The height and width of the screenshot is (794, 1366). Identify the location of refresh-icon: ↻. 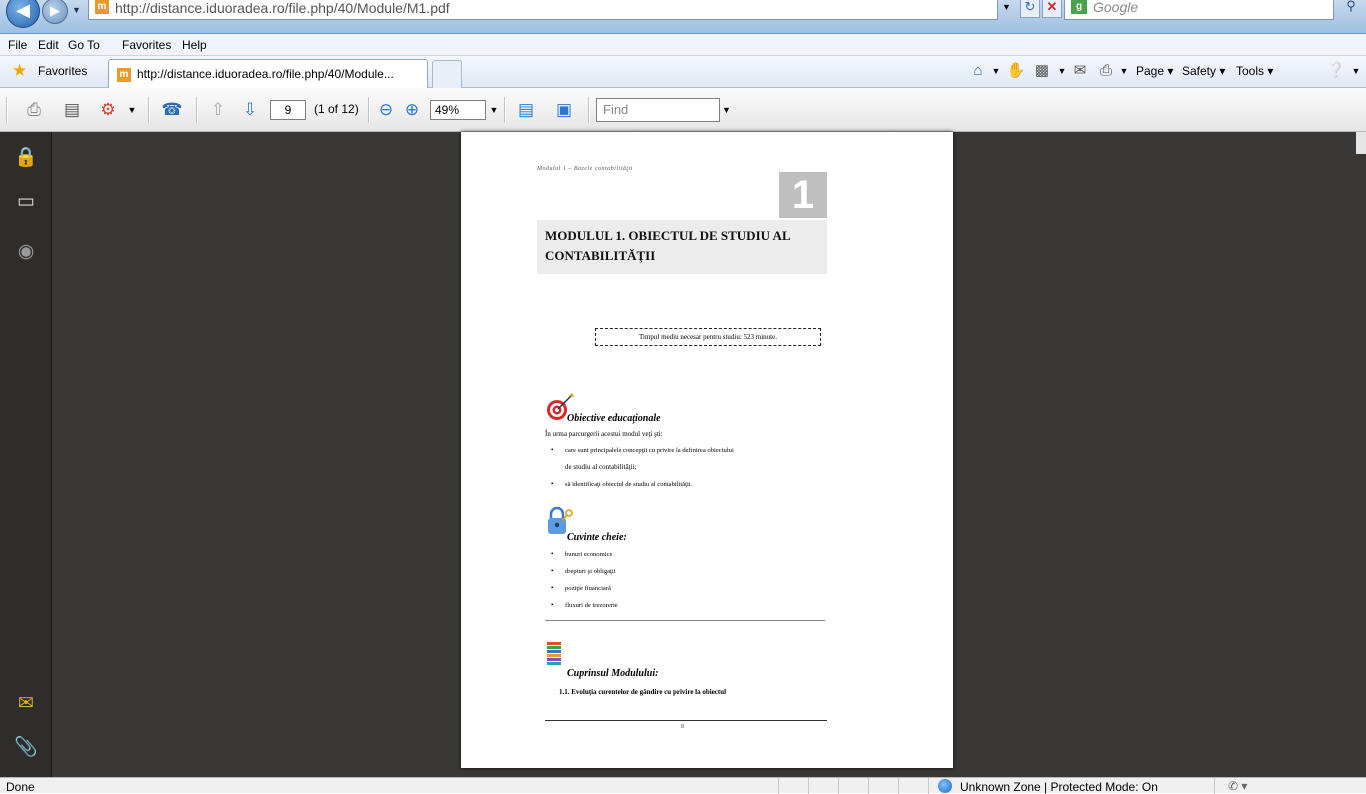
(1030, 7).